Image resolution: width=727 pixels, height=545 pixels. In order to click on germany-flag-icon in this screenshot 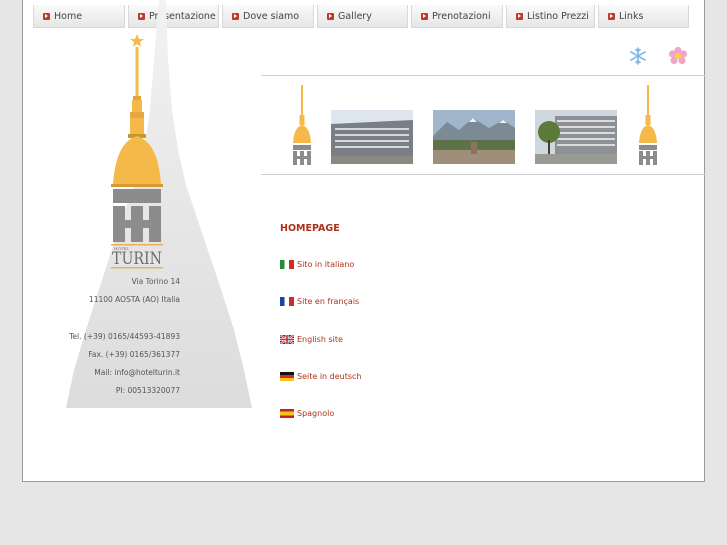, I will do `click(287, 376)`.